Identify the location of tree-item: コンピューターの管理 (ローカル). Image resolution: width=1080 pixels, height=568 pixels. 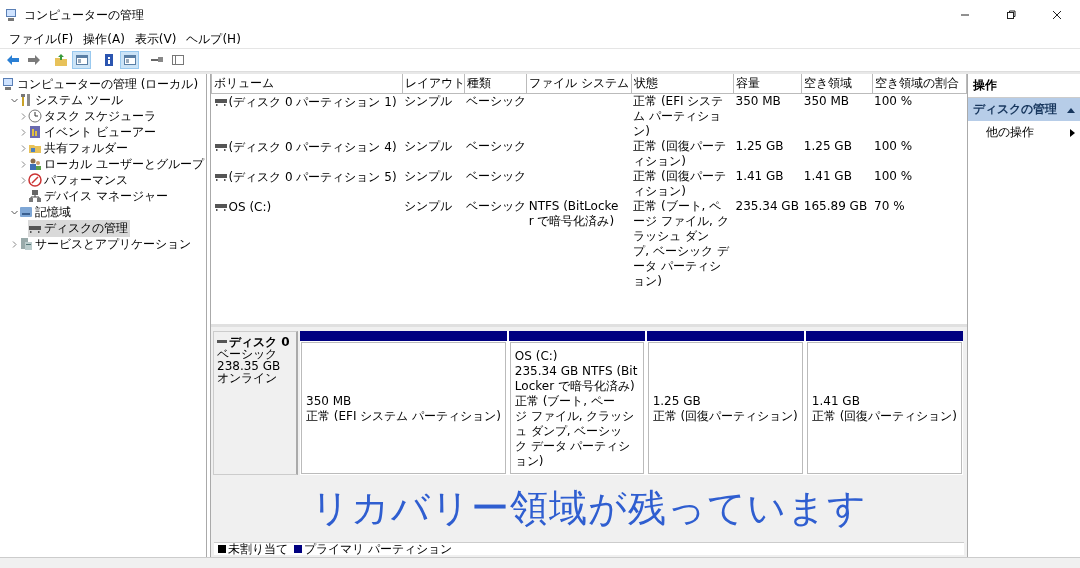
(101, 84).